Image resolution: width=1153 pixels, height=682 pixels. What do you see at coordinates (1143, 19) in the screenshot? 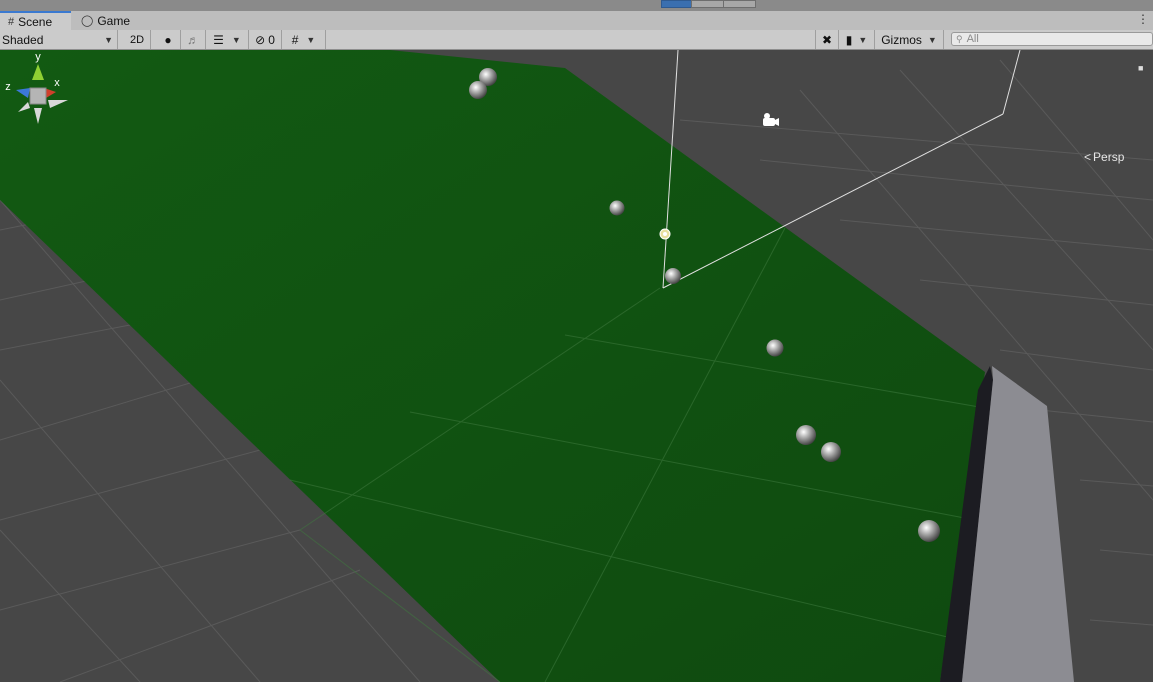
I see `tab-menu-icon: ⋮` at bounding box center [1143, 19].